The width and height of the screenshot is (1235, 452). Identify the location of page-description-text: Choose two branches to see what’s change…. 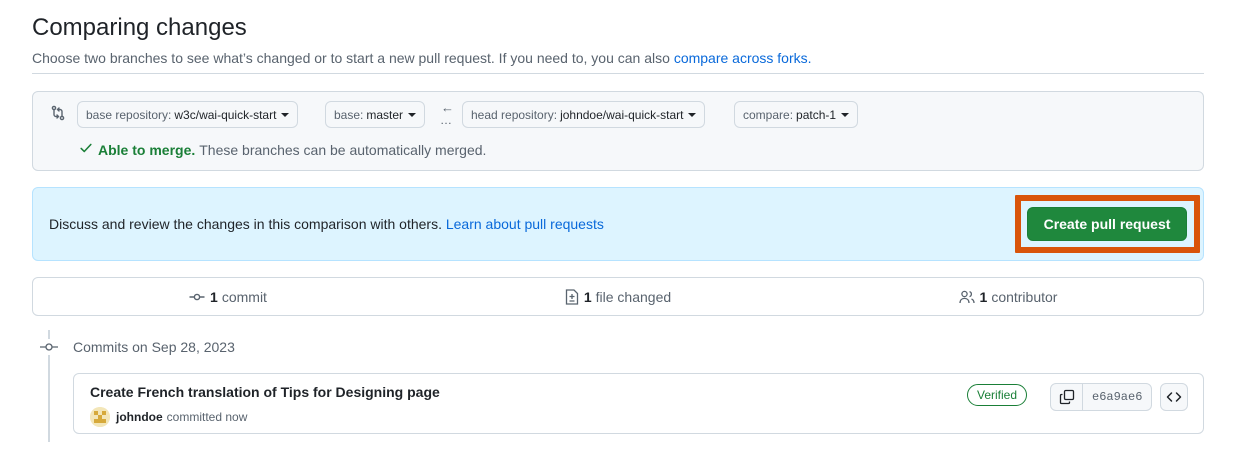
(351, 58).